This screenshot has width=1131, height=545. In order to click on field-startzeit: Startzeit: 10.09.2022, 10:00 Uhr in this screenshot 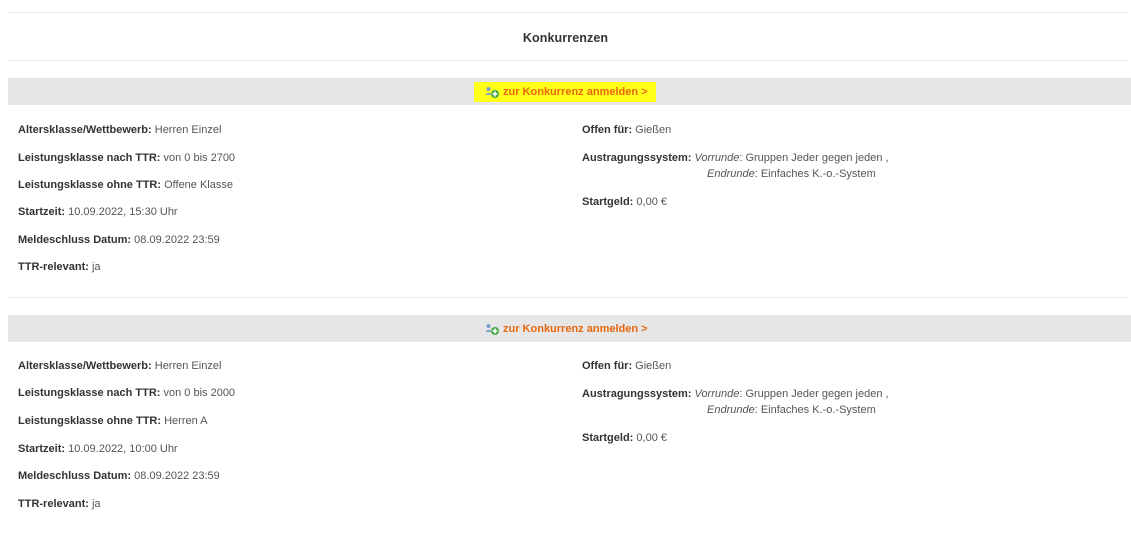, I will do `click(98, 449)`.